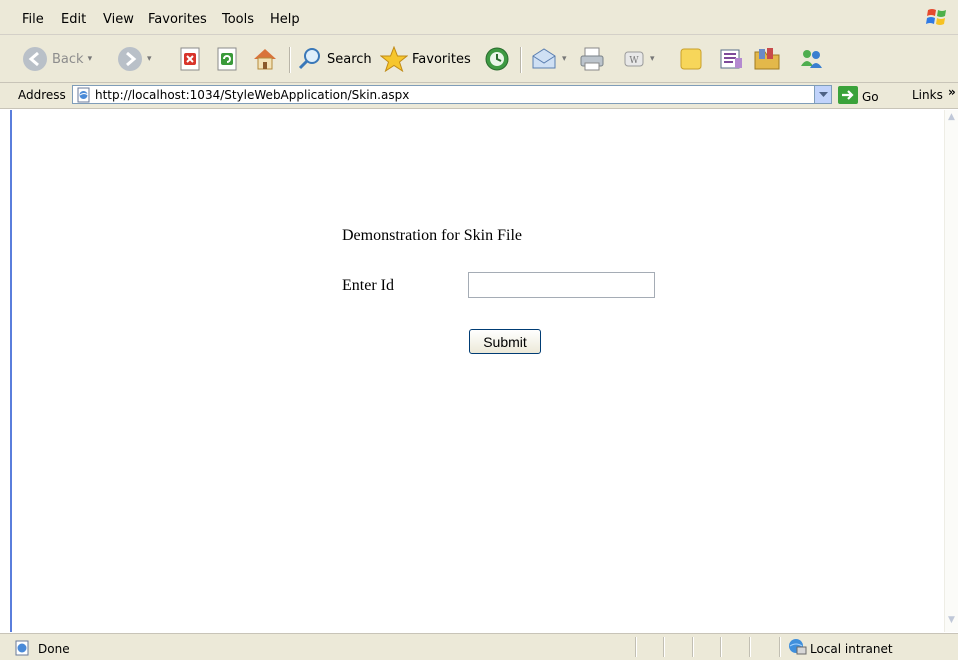 The height and width of the screenshot is (660, 958). I want to click on refresh-icon, so click(227, 59).